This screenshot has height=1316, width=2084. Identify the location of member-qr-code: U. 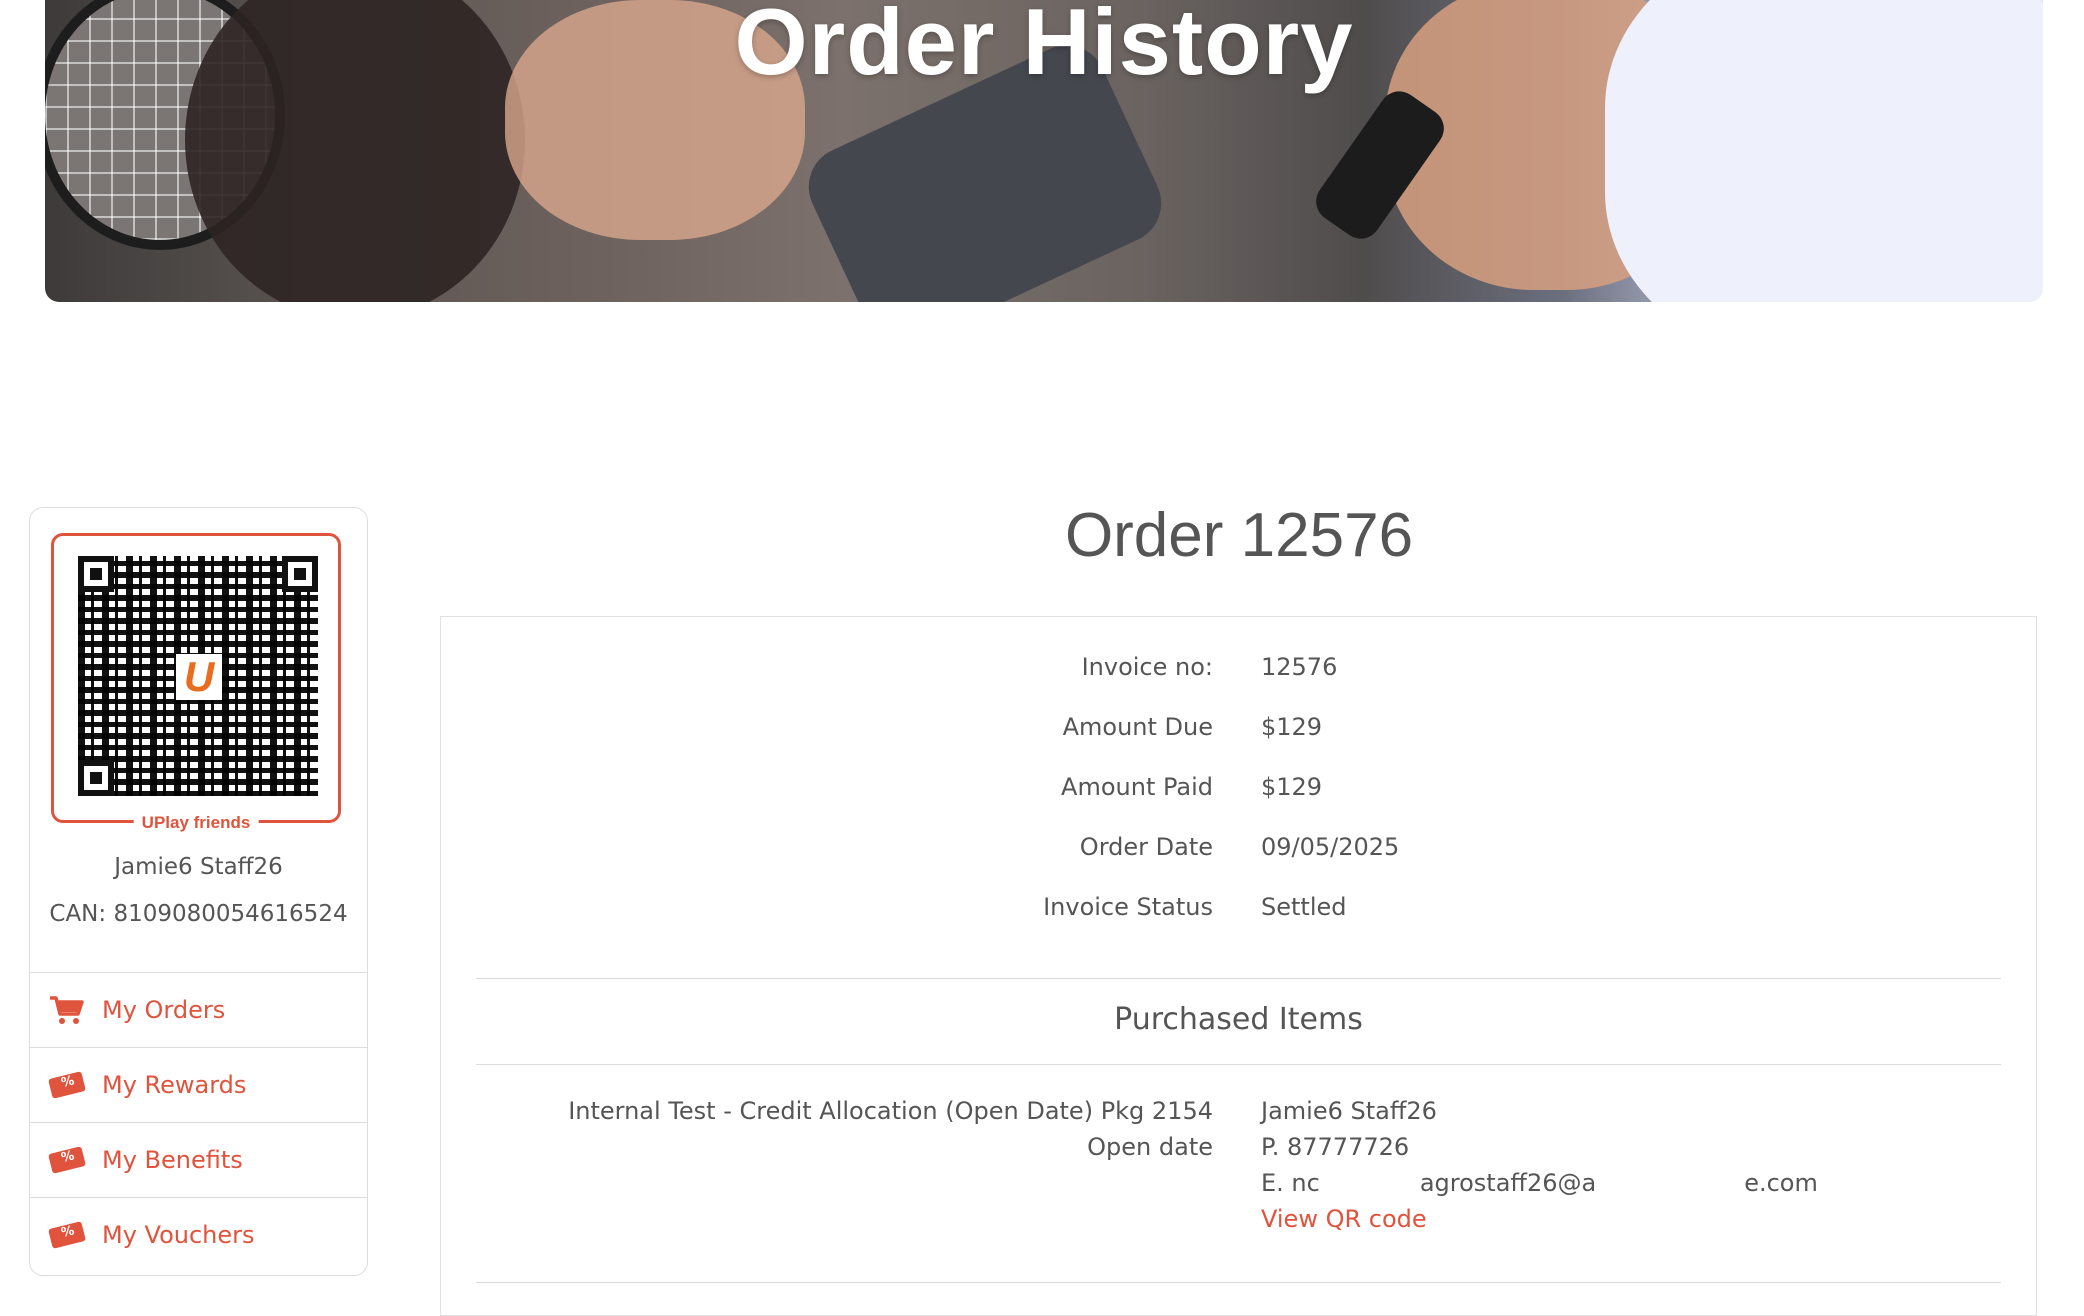
(198, 676).